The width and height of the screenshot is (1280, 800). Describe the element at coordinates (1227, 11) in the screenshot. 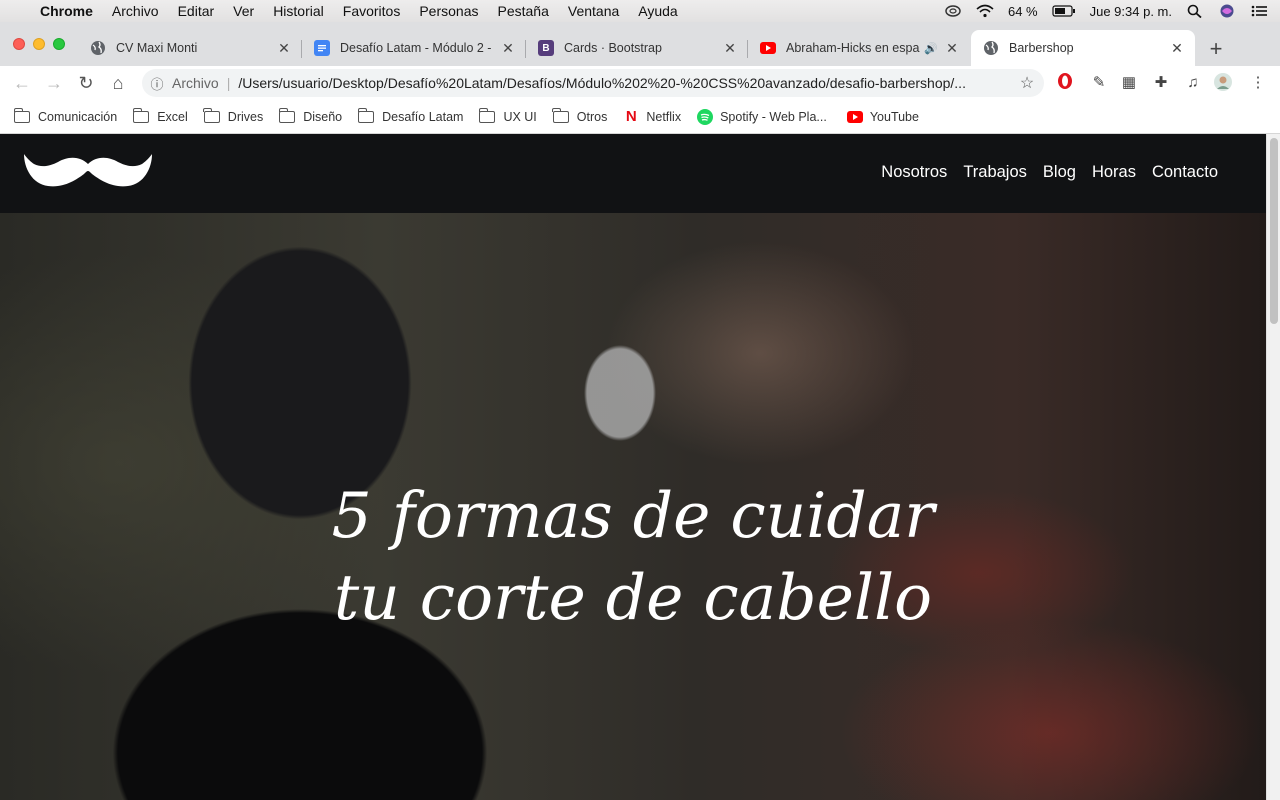

I see `siri-icon` at that location.